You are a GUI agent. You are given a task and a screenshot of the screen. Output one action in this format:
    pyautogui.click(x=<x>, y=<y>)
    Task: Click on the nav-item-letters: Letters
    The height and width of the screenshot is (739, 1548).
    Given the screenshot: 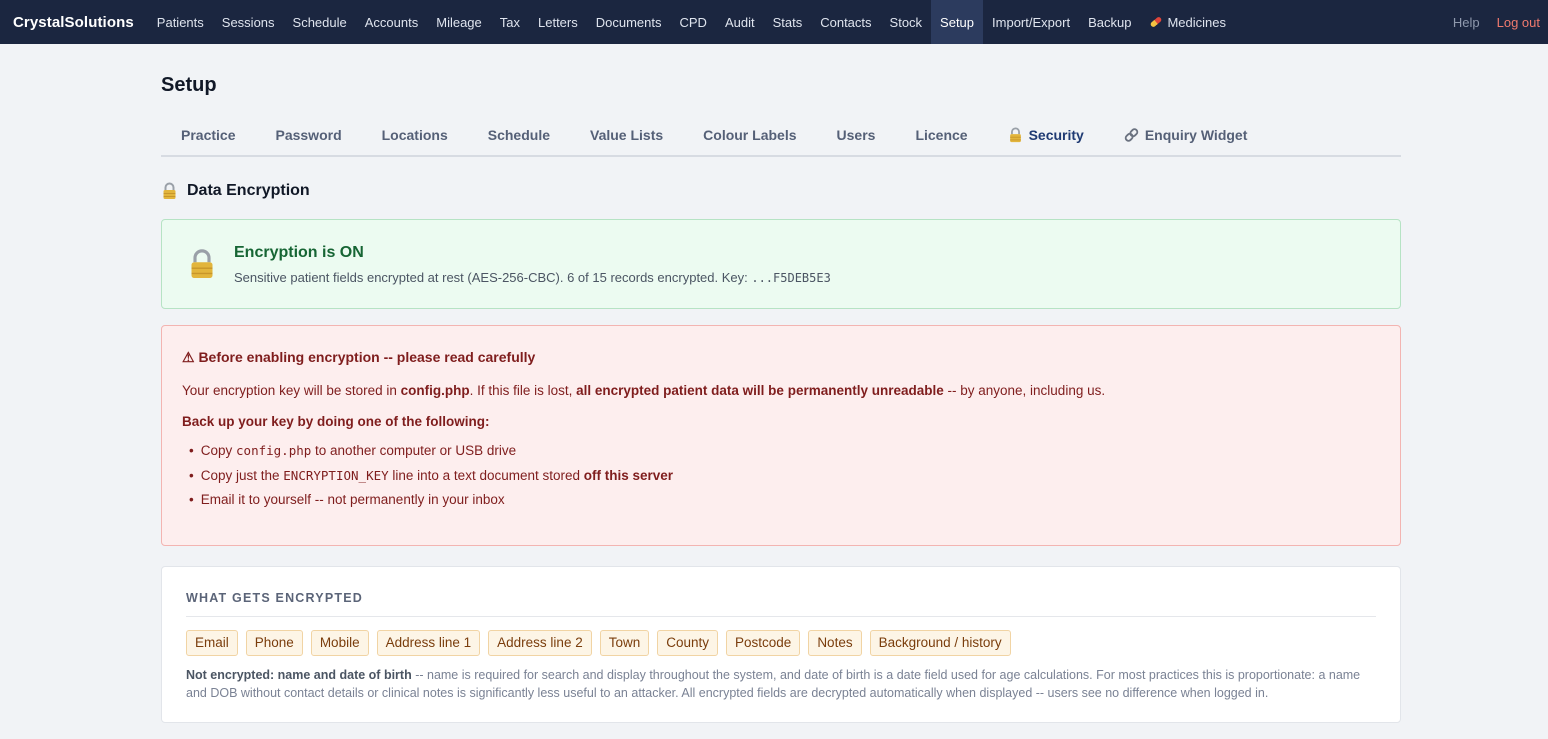 What is the action you would take?
    pyautogui.click(x=558, y=22)
    